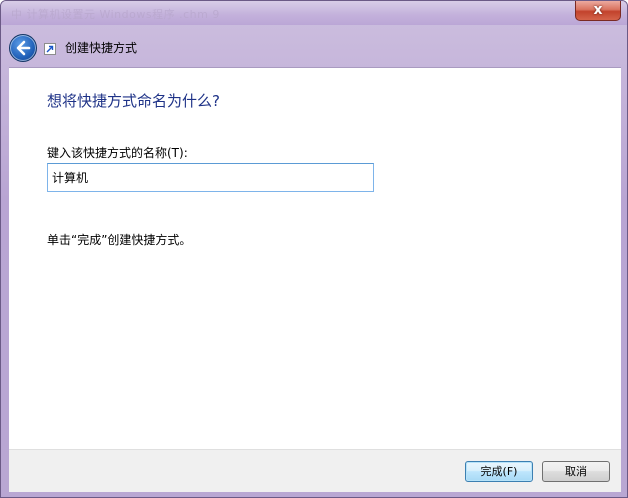 This screenshot has height=498, width=628. What do you see at coordinates (576, 471) in the screenshot?
I see `cancel-button: 取消` at bounding box center [576, 471].